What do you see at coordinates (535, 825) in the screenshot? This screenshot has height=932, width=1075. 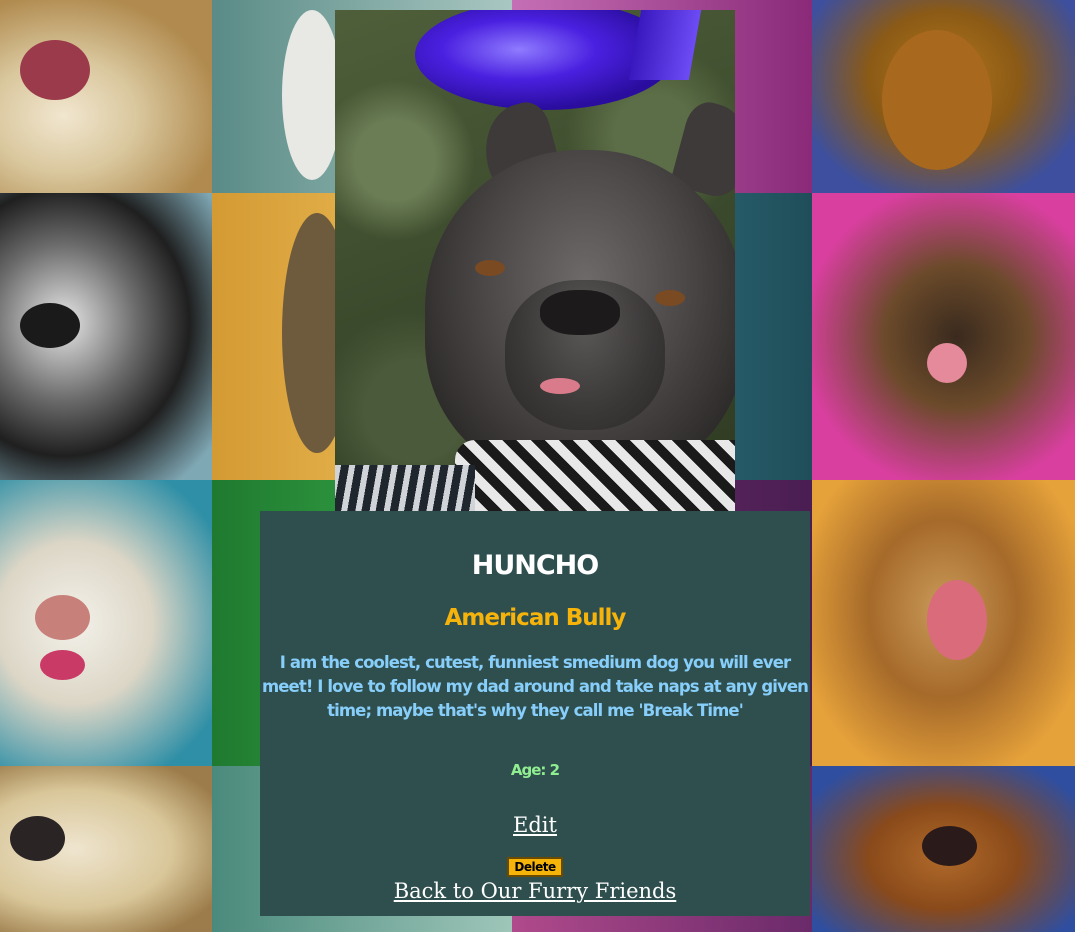 I see `edit-link: Edit` at bounding box center [535, 825].